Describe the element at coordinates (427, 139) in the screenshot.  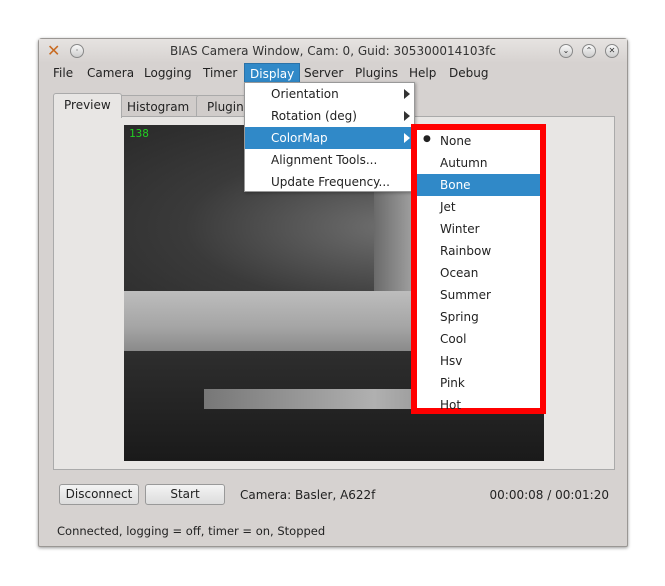
I see `radio-check-icon: ●` at that location.